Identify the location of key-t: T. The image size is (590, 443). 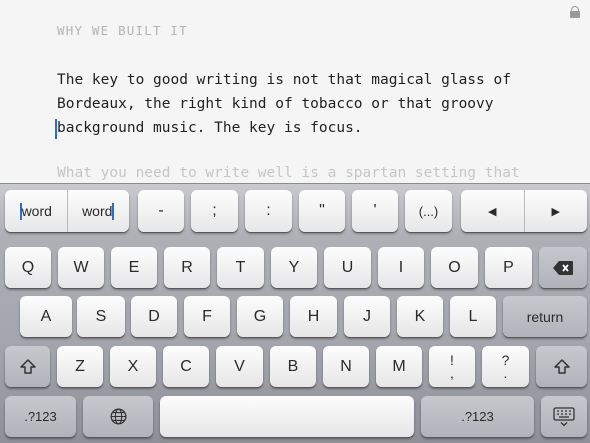
(240, 267).